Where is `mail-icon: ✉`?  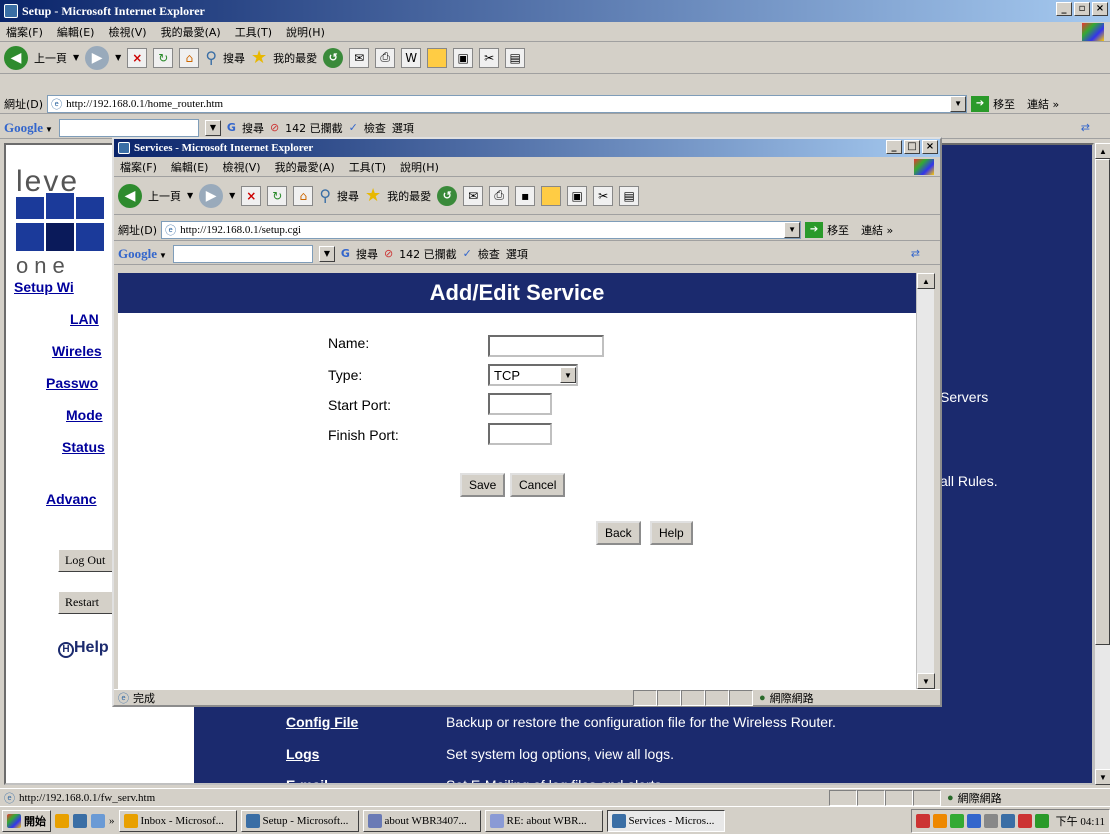 mail-icon: ✉ is located at coordinates (473, 195).